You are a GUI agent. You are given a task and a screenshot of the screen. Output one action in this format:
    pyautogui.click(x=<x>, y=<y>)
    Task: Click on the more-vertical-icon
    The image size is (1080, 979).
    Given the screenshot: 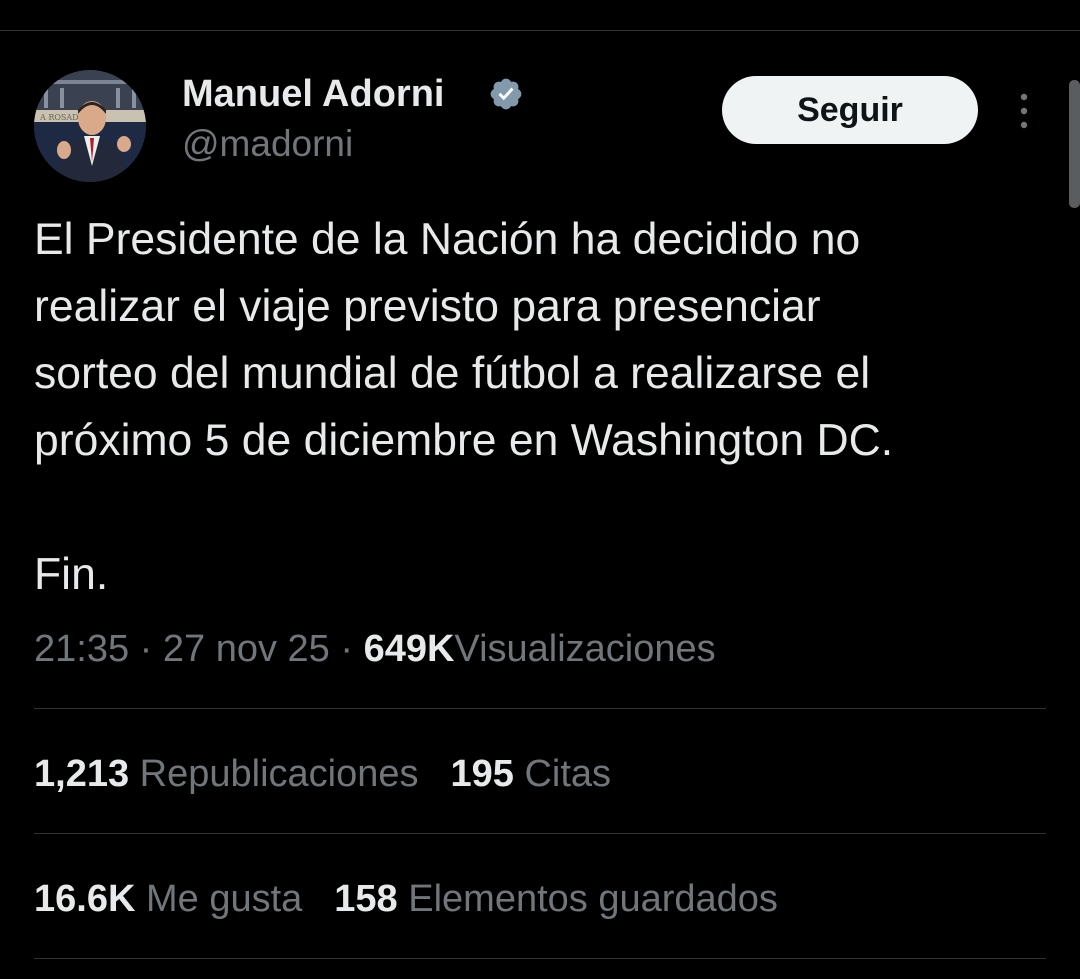 What is the action you would take?
    pyautogui.click(x=1024, y=111)
    